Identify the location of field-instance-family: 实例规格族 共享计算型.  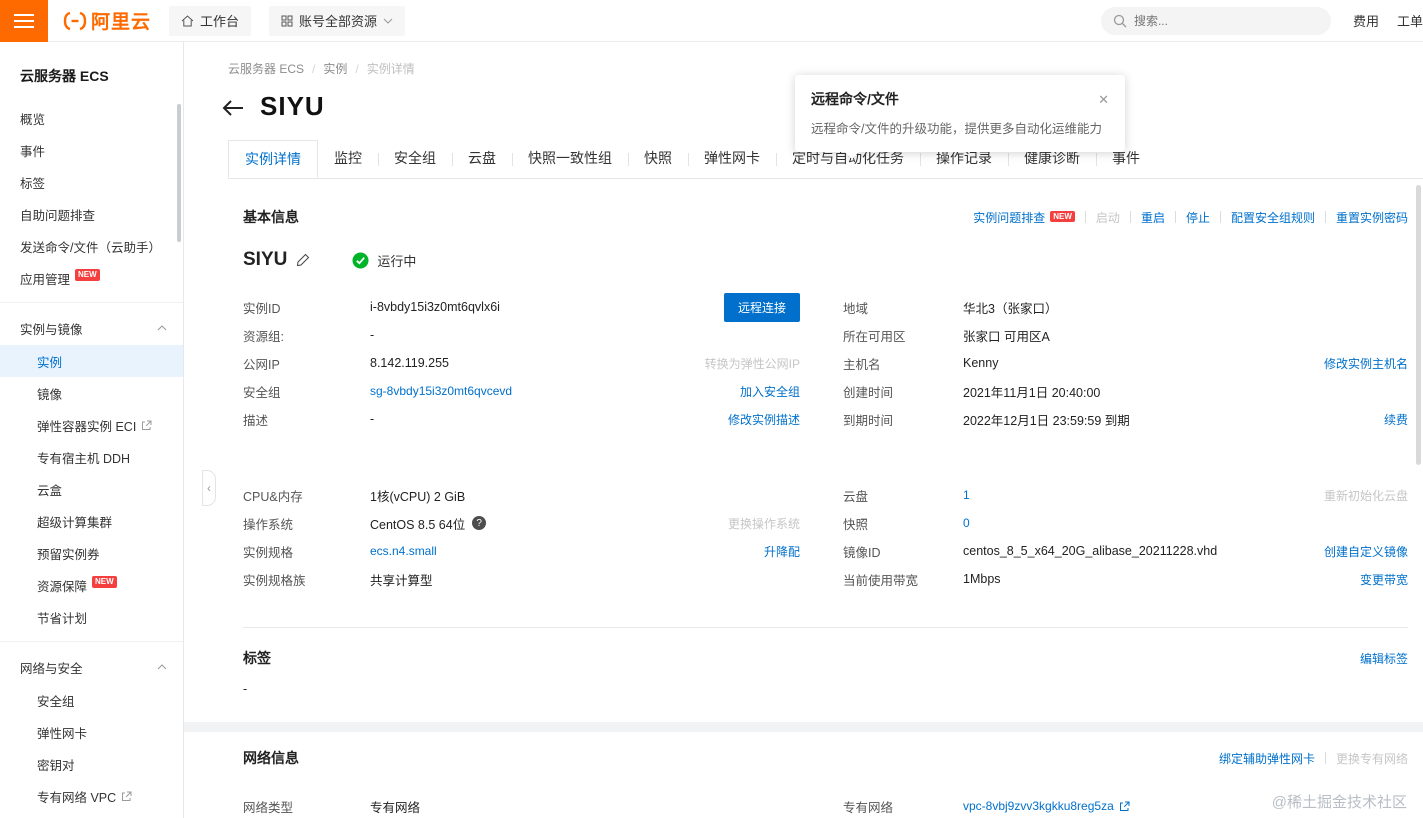
(521, 579).